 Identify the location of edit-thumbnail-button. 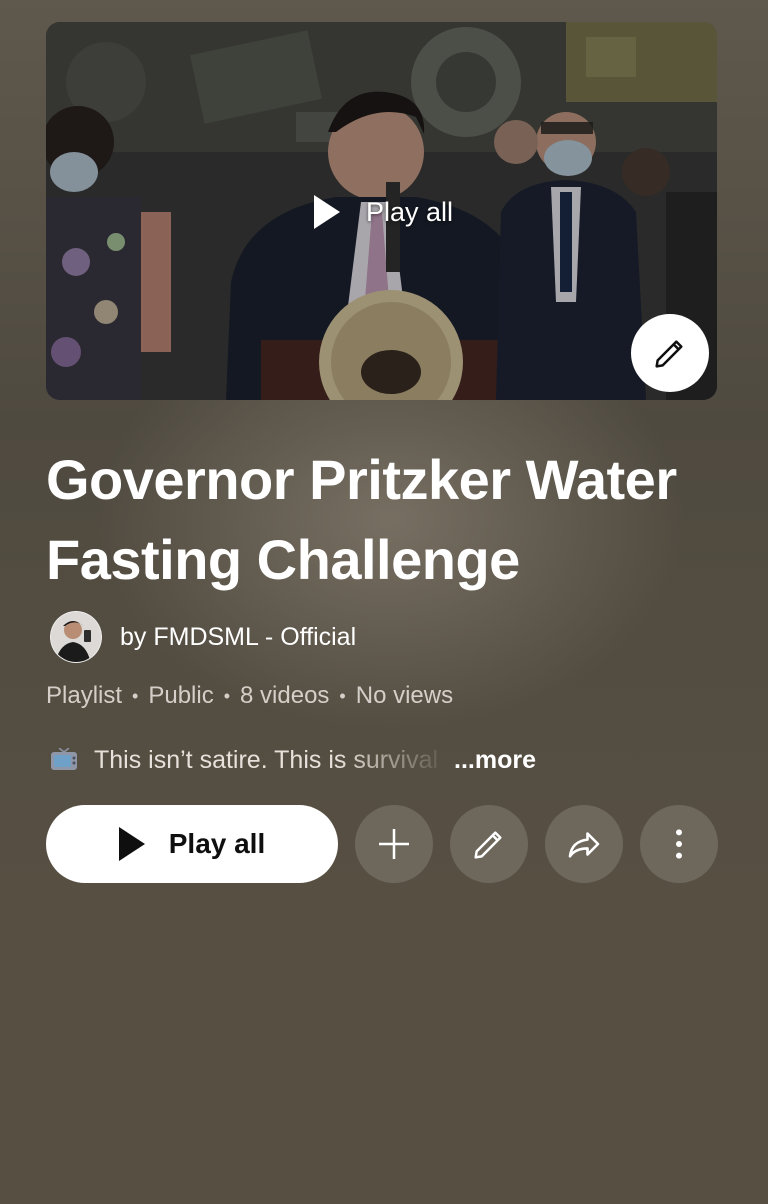
(670, 353).